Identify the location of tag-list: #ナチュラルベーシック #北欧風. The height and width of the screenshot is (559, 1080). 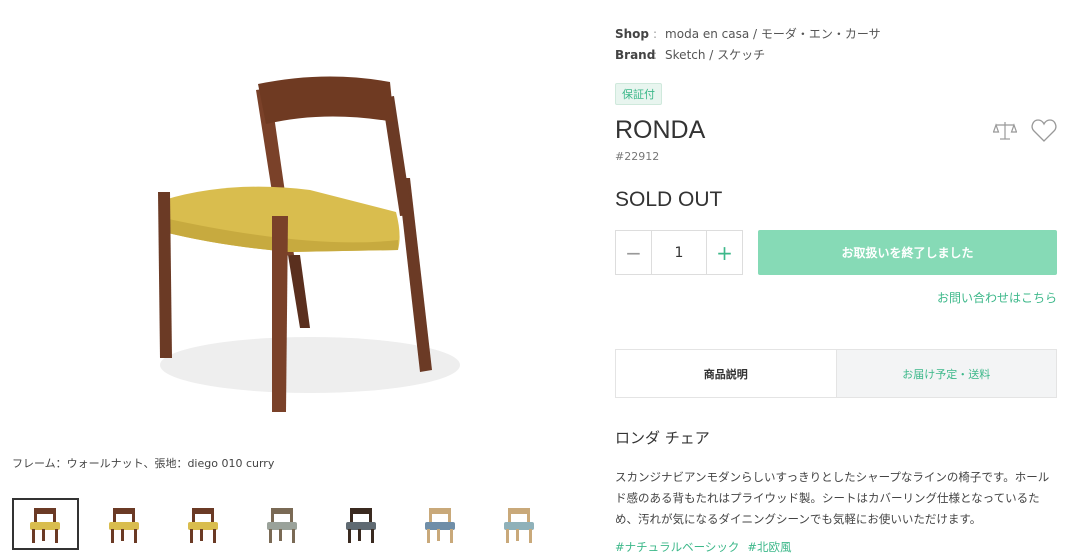
(703, 547).